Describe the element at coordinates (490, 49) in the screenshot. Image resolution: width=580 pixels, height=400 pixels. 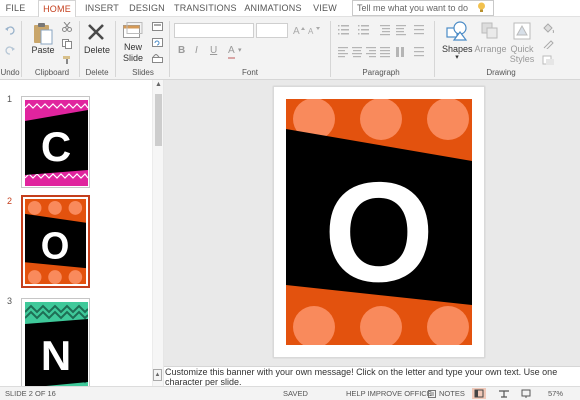
I see `arrange-button: Arrange` at that location.